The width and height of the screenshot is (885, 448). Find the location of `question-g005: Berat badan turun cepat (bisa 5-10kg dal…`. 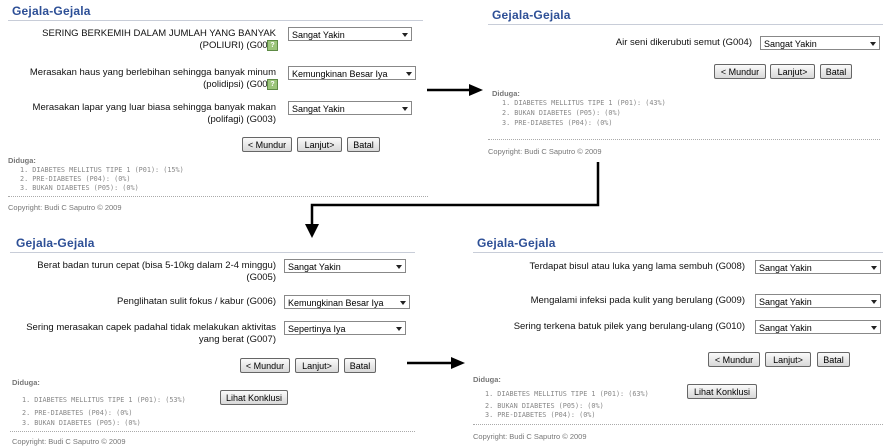

question-g005: Berat badan turun cepat (bisa 5-10kg dal… is located at coordinates (156, 271).